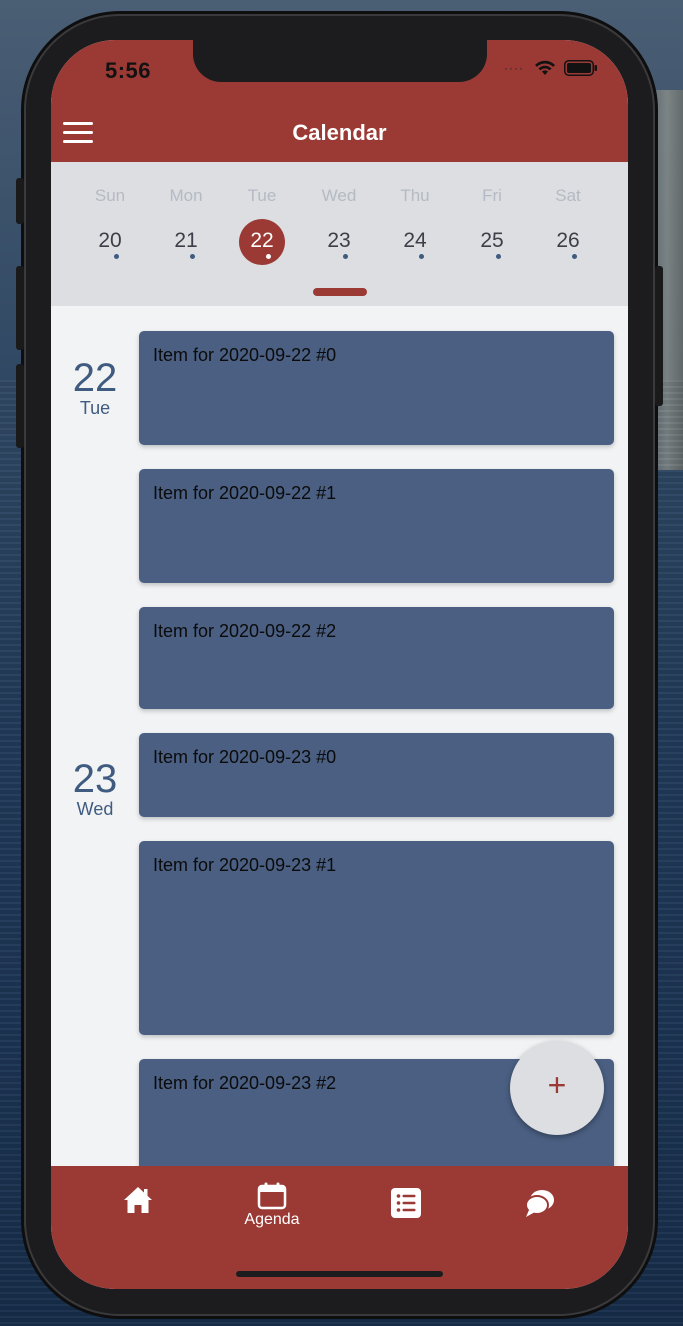 This screenshot has height=1326, width=683. What do you see at coordinates (128, 70) in the screenshot?
I see `status-time: 5:56` at bounding box center [128, 70].